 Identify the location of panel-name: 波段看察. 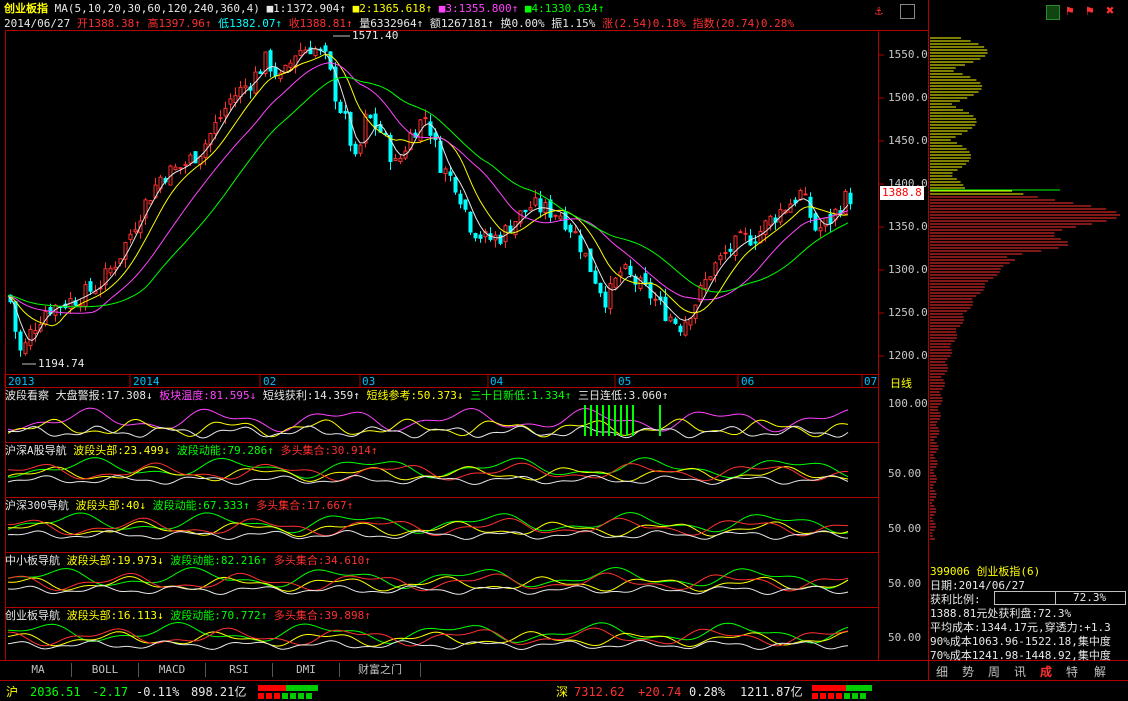
(27, 395).